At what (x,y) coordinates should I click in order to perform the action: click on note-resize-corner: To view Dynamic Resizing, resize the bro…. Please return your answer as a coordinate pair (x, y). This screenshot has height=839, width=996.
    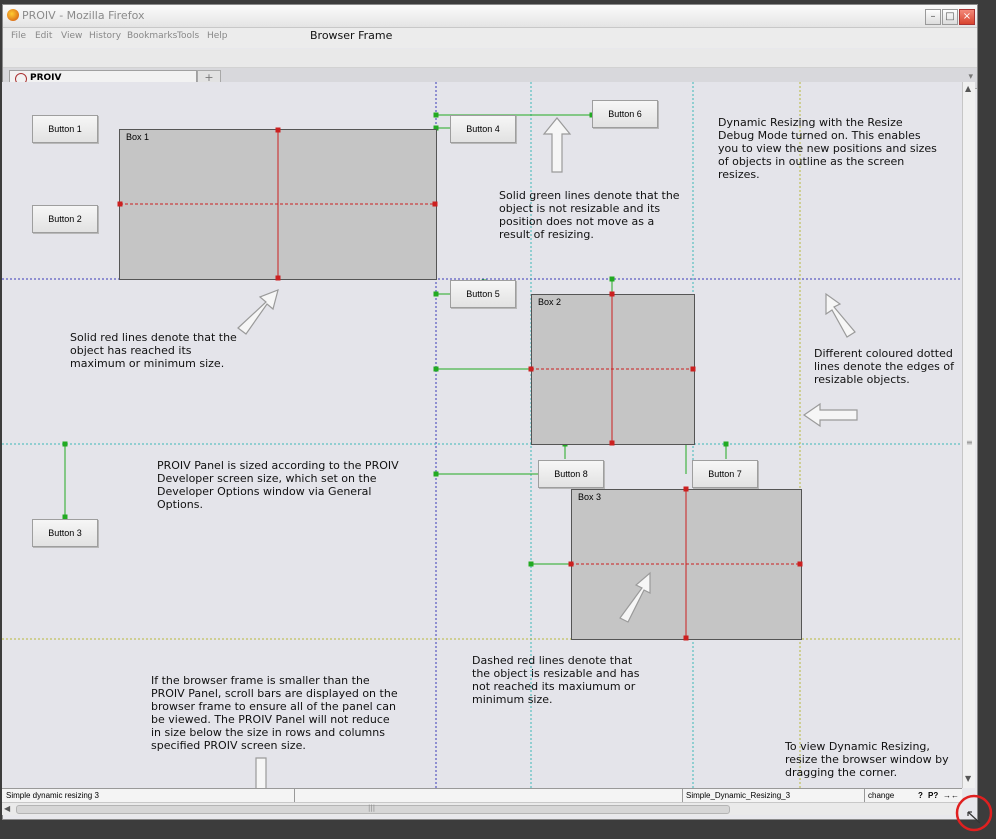
    Looking at the image, I should click on (867, 759).